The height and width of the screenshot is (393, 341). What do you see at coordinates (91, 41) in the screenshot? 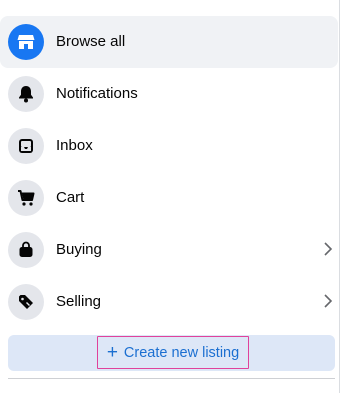
I see `menu-item-label: Browse all` at bounding box center [91, 41].